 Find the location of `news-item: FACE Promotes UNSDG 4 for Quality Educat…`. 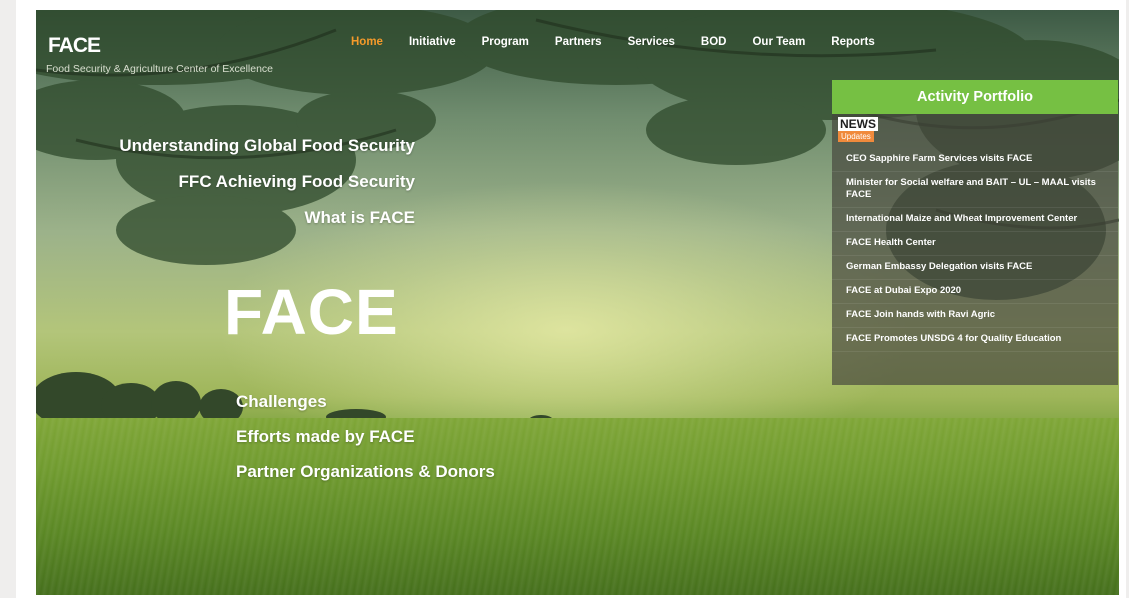

news-item: FACE Promotes UNSDG 4 for Quality Educat… is located at coordinates (975, 340).